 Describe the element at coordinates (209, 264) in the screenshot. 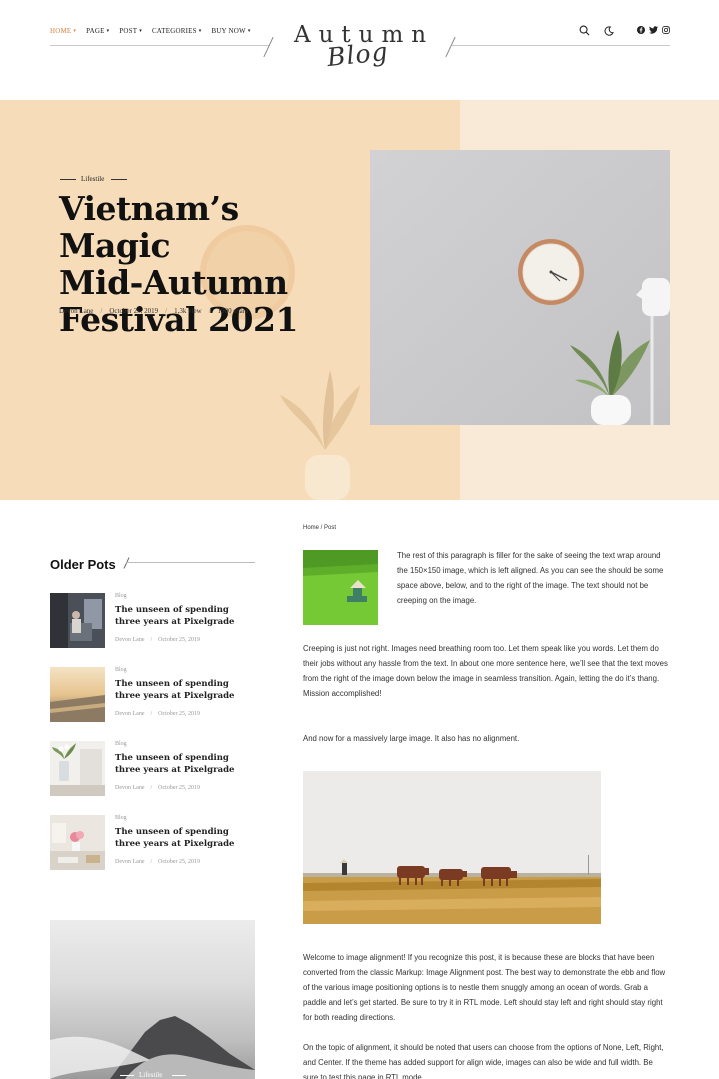

I see `hero-title: Vietnam’s Magic Mid-Autumn Festival 2021` at that location.